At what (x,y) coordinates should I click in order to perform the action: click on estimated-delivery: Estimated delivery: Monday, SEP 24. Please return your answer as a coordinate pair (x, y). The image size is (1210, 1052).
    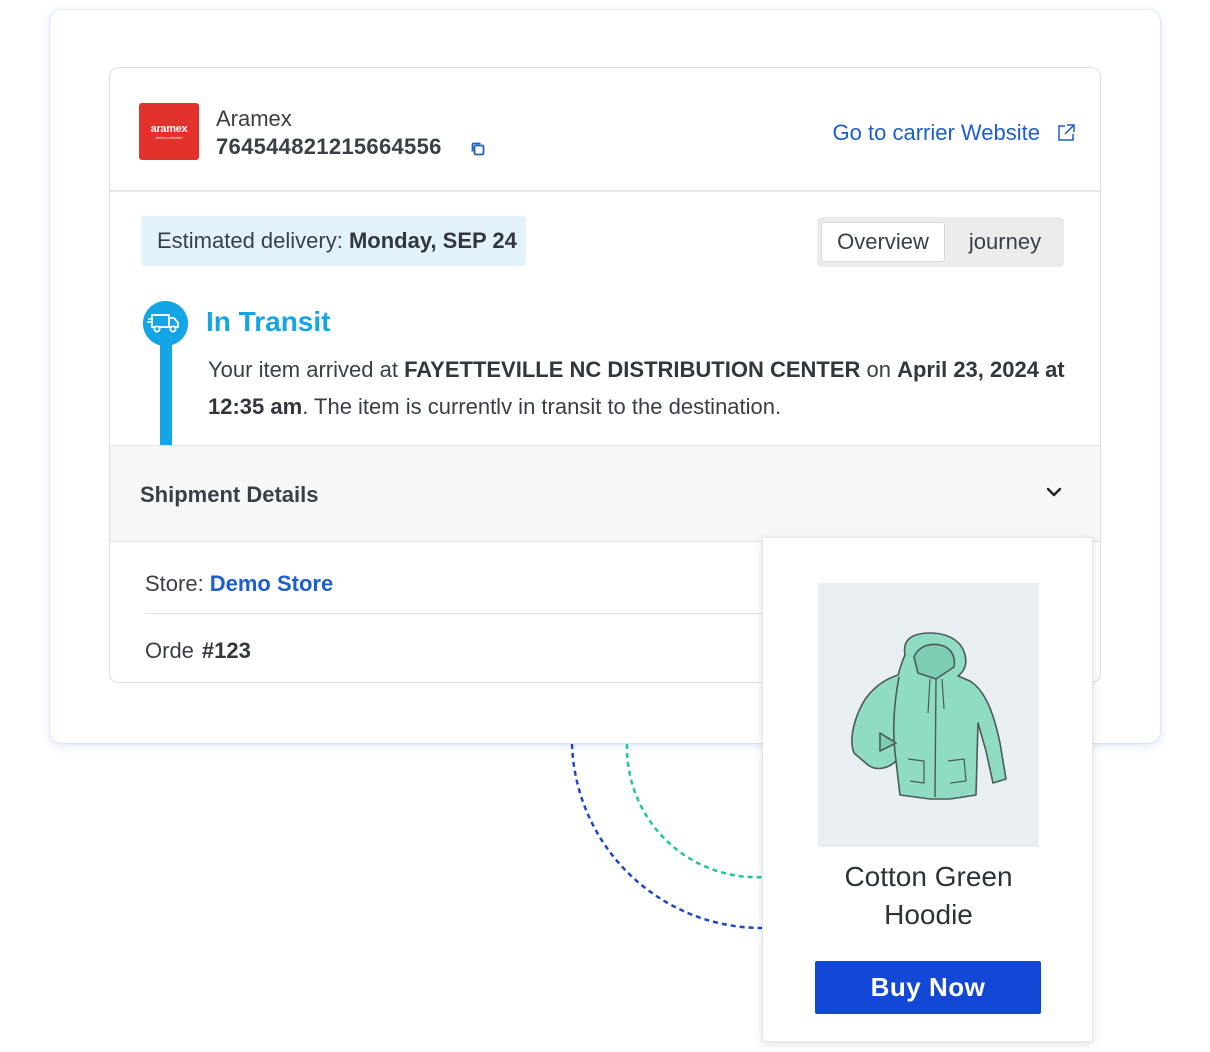
    Looking at the image, I should click on (333, 241).